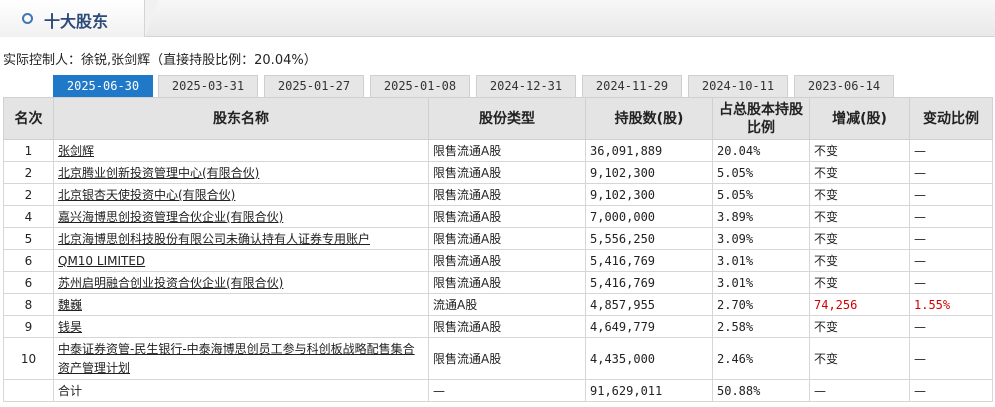 The height and width of the screenshot is (407, 995). What do you see at coordinates (170, 217) in the screenshot?
I see `holder-name-link: 嘉兴海博思创投资管理合伙企业(有限合伙)` at bounding box center [170, 217].